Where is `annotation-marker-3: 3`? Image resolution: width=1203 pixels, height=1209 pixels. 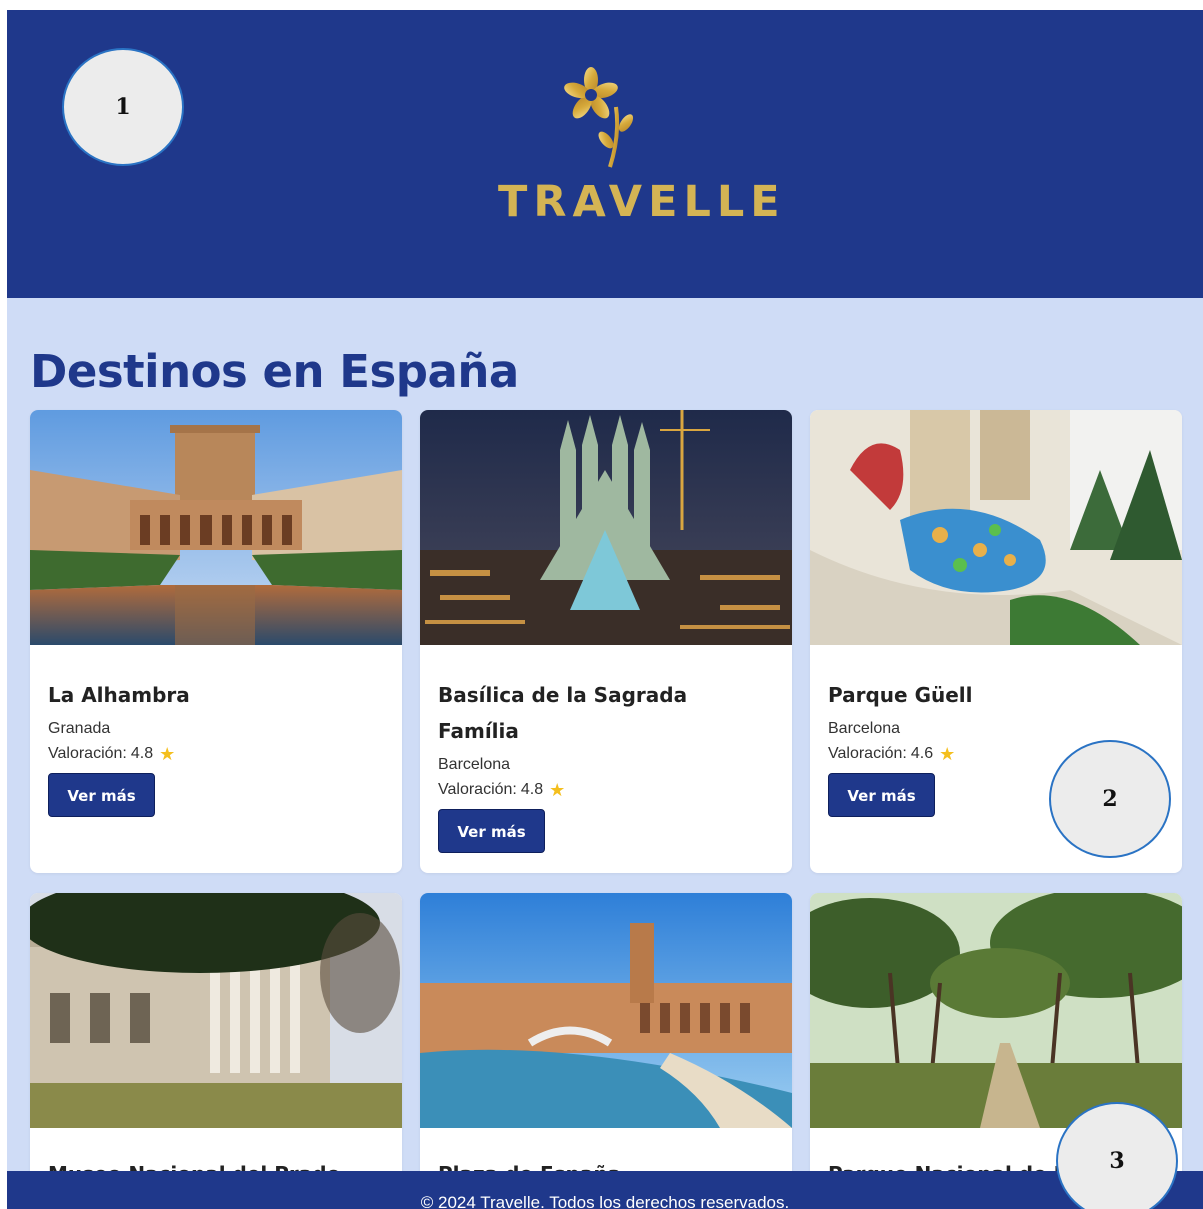 annotation-marker-3: 3 is located at coordinates (1117, 1155).